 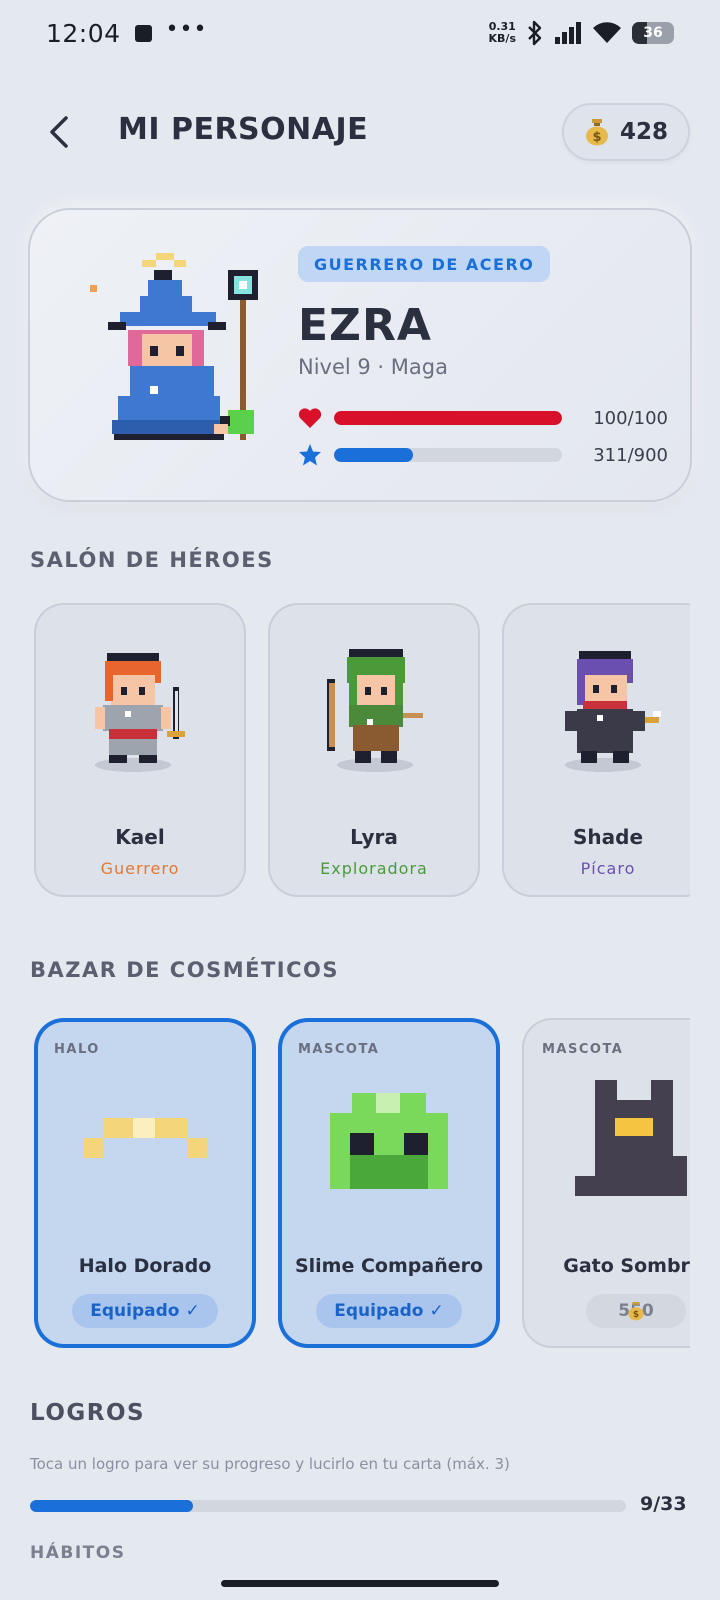 What do you see at coordinates (186, 29) in the screenshot?
I see `more-notifications-icon: •••` at bounding box center [186, 29].